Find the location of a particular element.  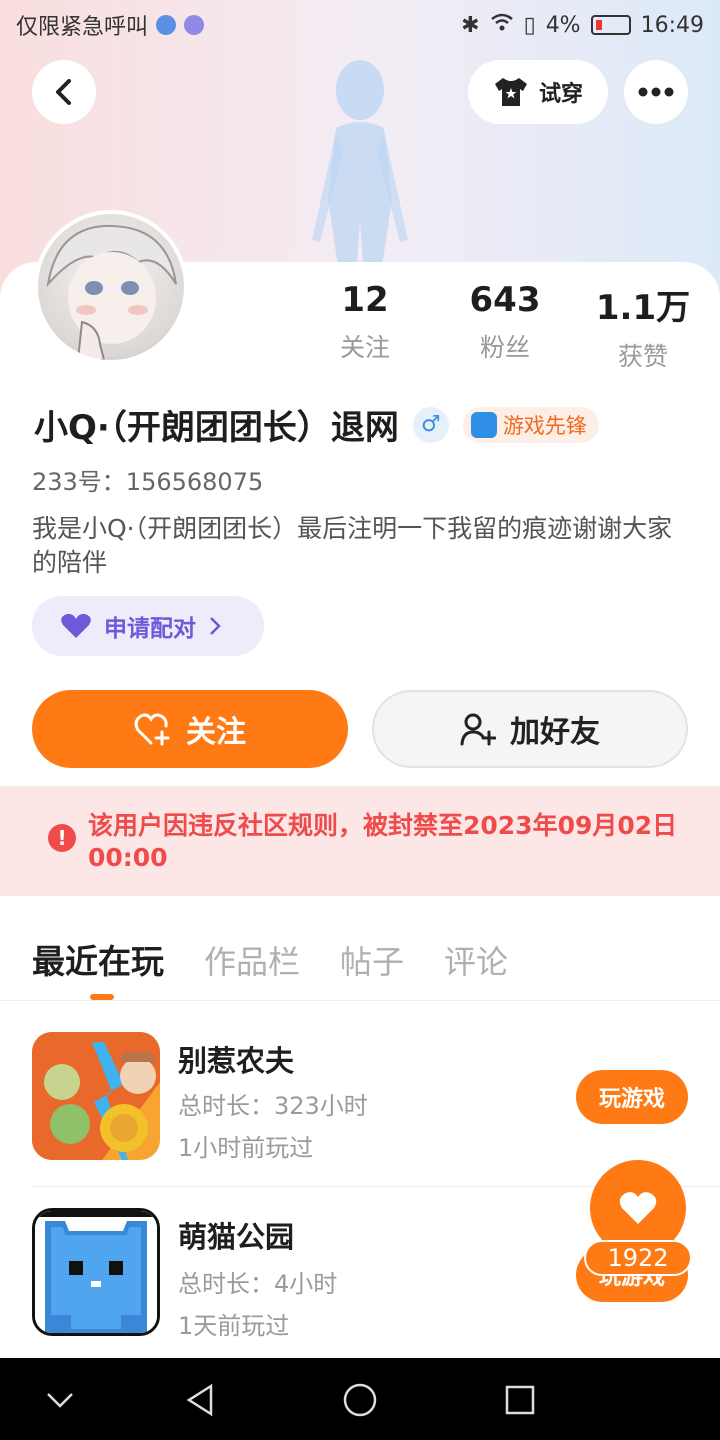

heart-icon is located at coordinates (638, 1208).